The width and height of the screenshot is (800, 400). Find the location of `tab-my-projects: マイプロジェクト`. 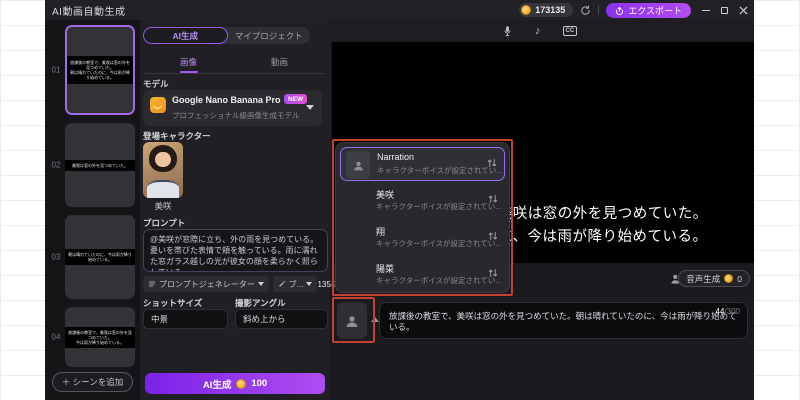

tab-my-projects: マイプロジェクト is located at coordinates (269, 35).